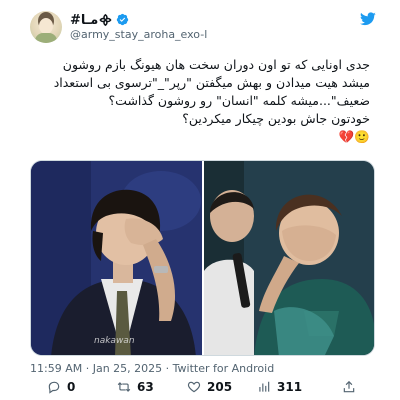  What do you see at coordinates (220, 387) in the screenshot?
I see `like-count: 205` at bounding box center [220, 387].